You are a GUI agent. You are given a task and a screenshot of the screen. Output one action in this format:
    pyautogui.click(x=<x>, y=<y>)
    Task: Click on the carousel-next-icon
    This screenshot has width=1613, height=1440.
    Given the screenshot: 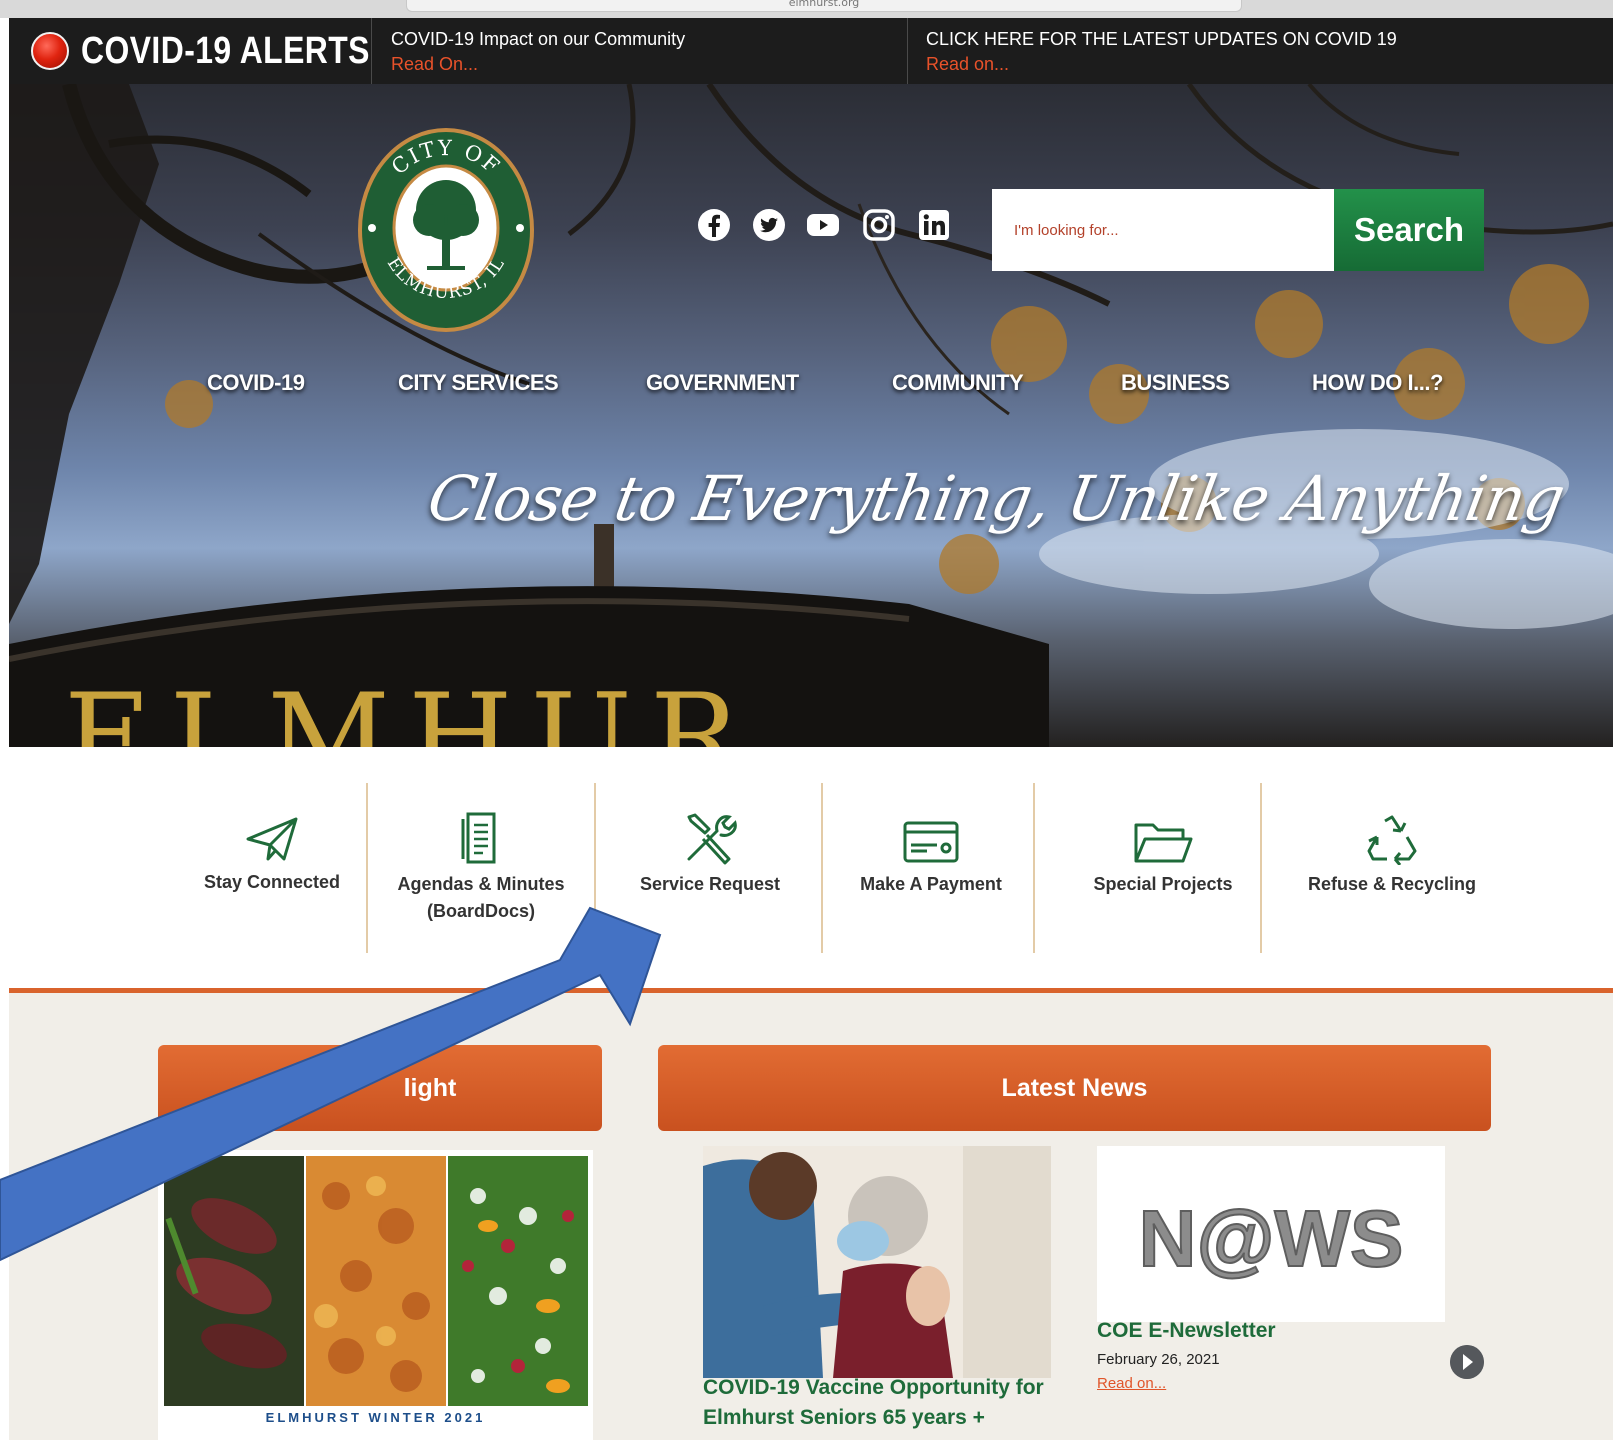 What is the action you would take?
    pyautogui.click(x=1467, y=1362)
    